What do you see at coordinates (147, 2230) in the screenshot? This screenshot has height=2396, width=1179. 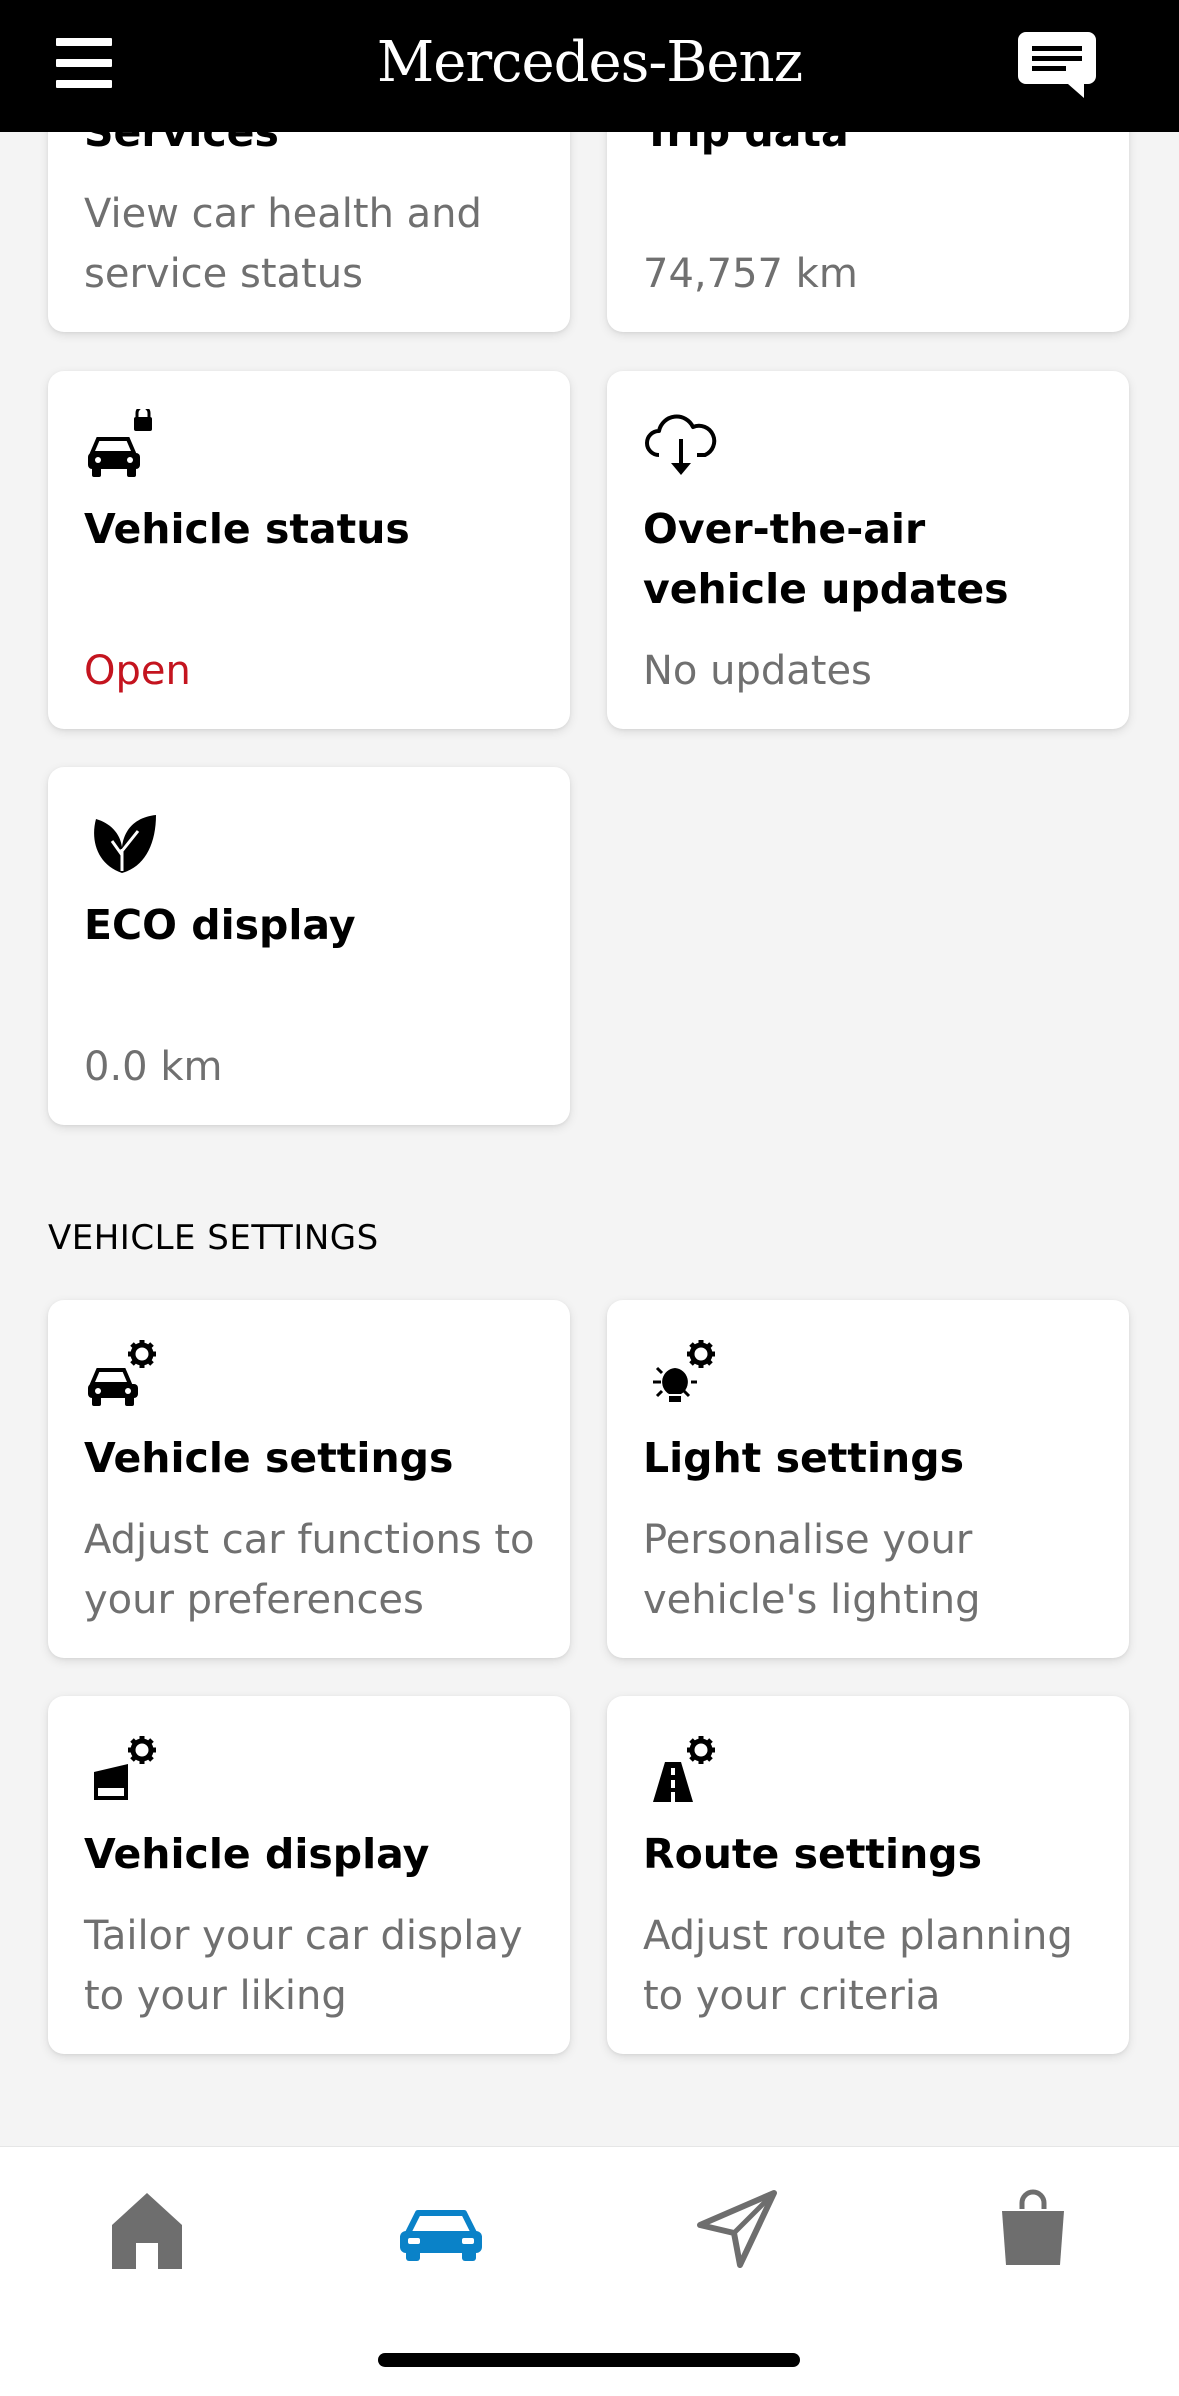 I see `home-icon` at bounding box center [147, 2230].